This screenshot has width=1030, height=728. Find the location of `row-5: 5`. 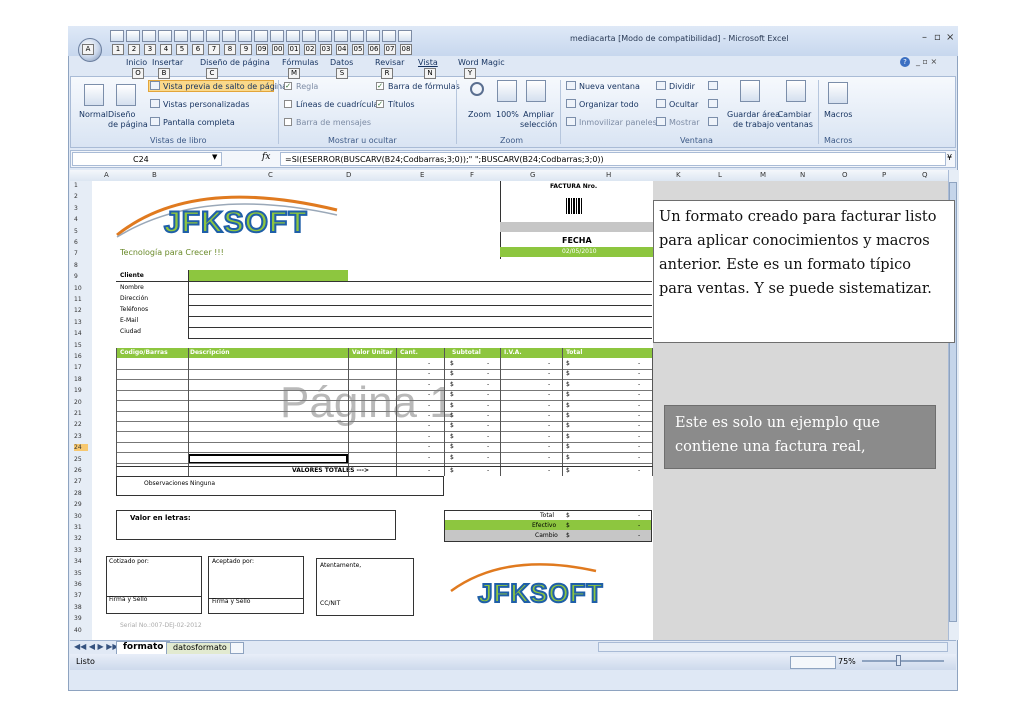

row-5: 5 is located at coordinates (76, 231).